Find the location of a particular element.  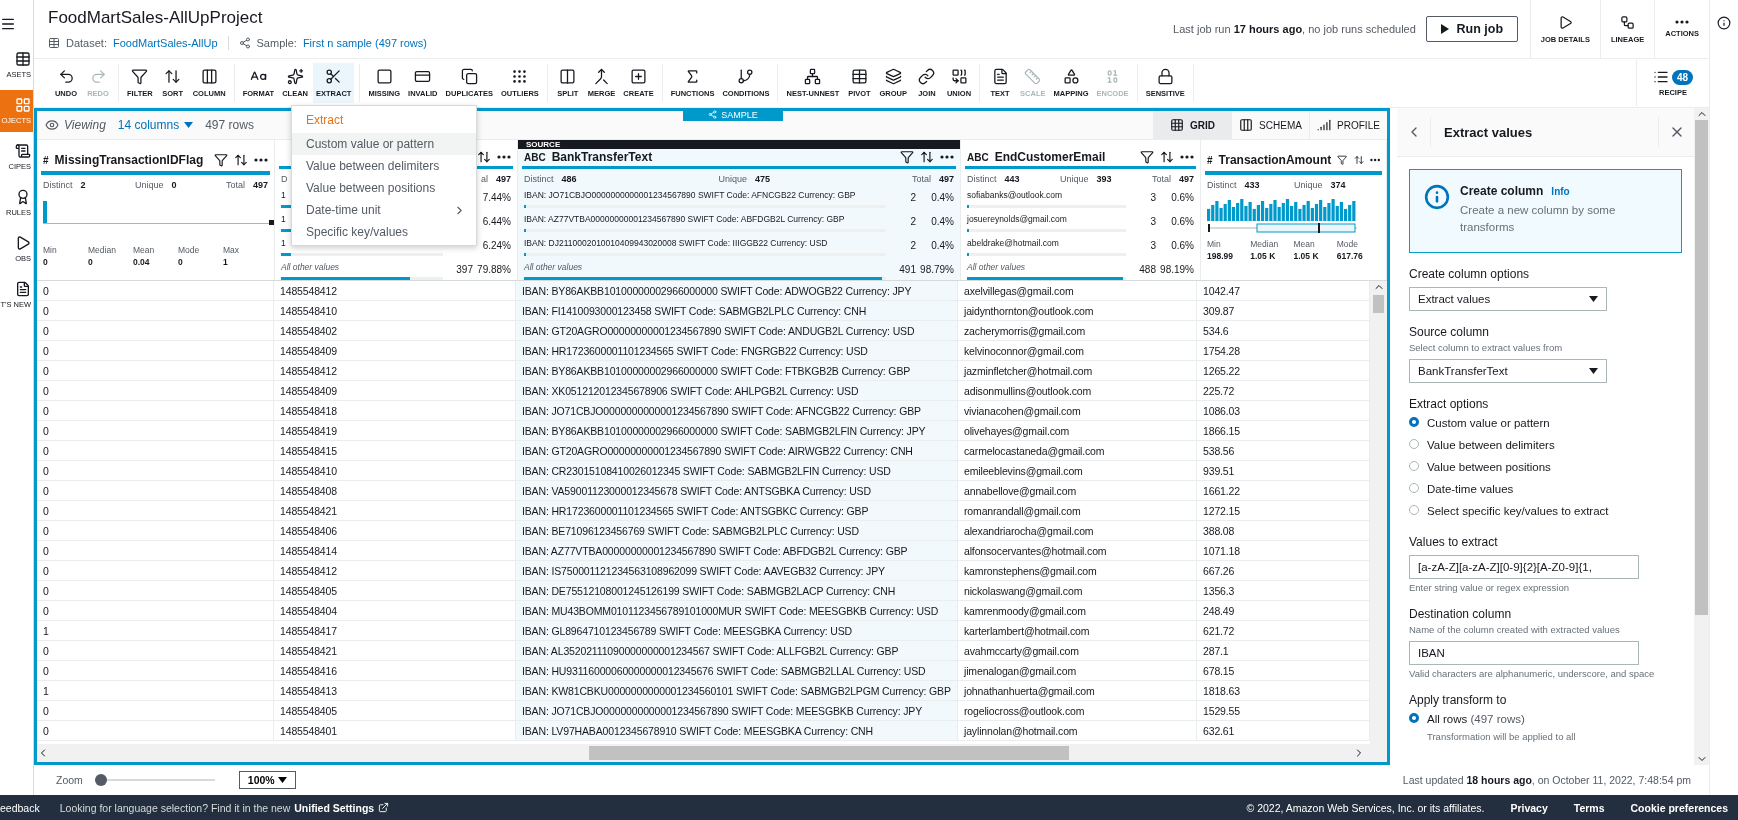

stat-value: 0.04 is located at coordinates (142, 262).